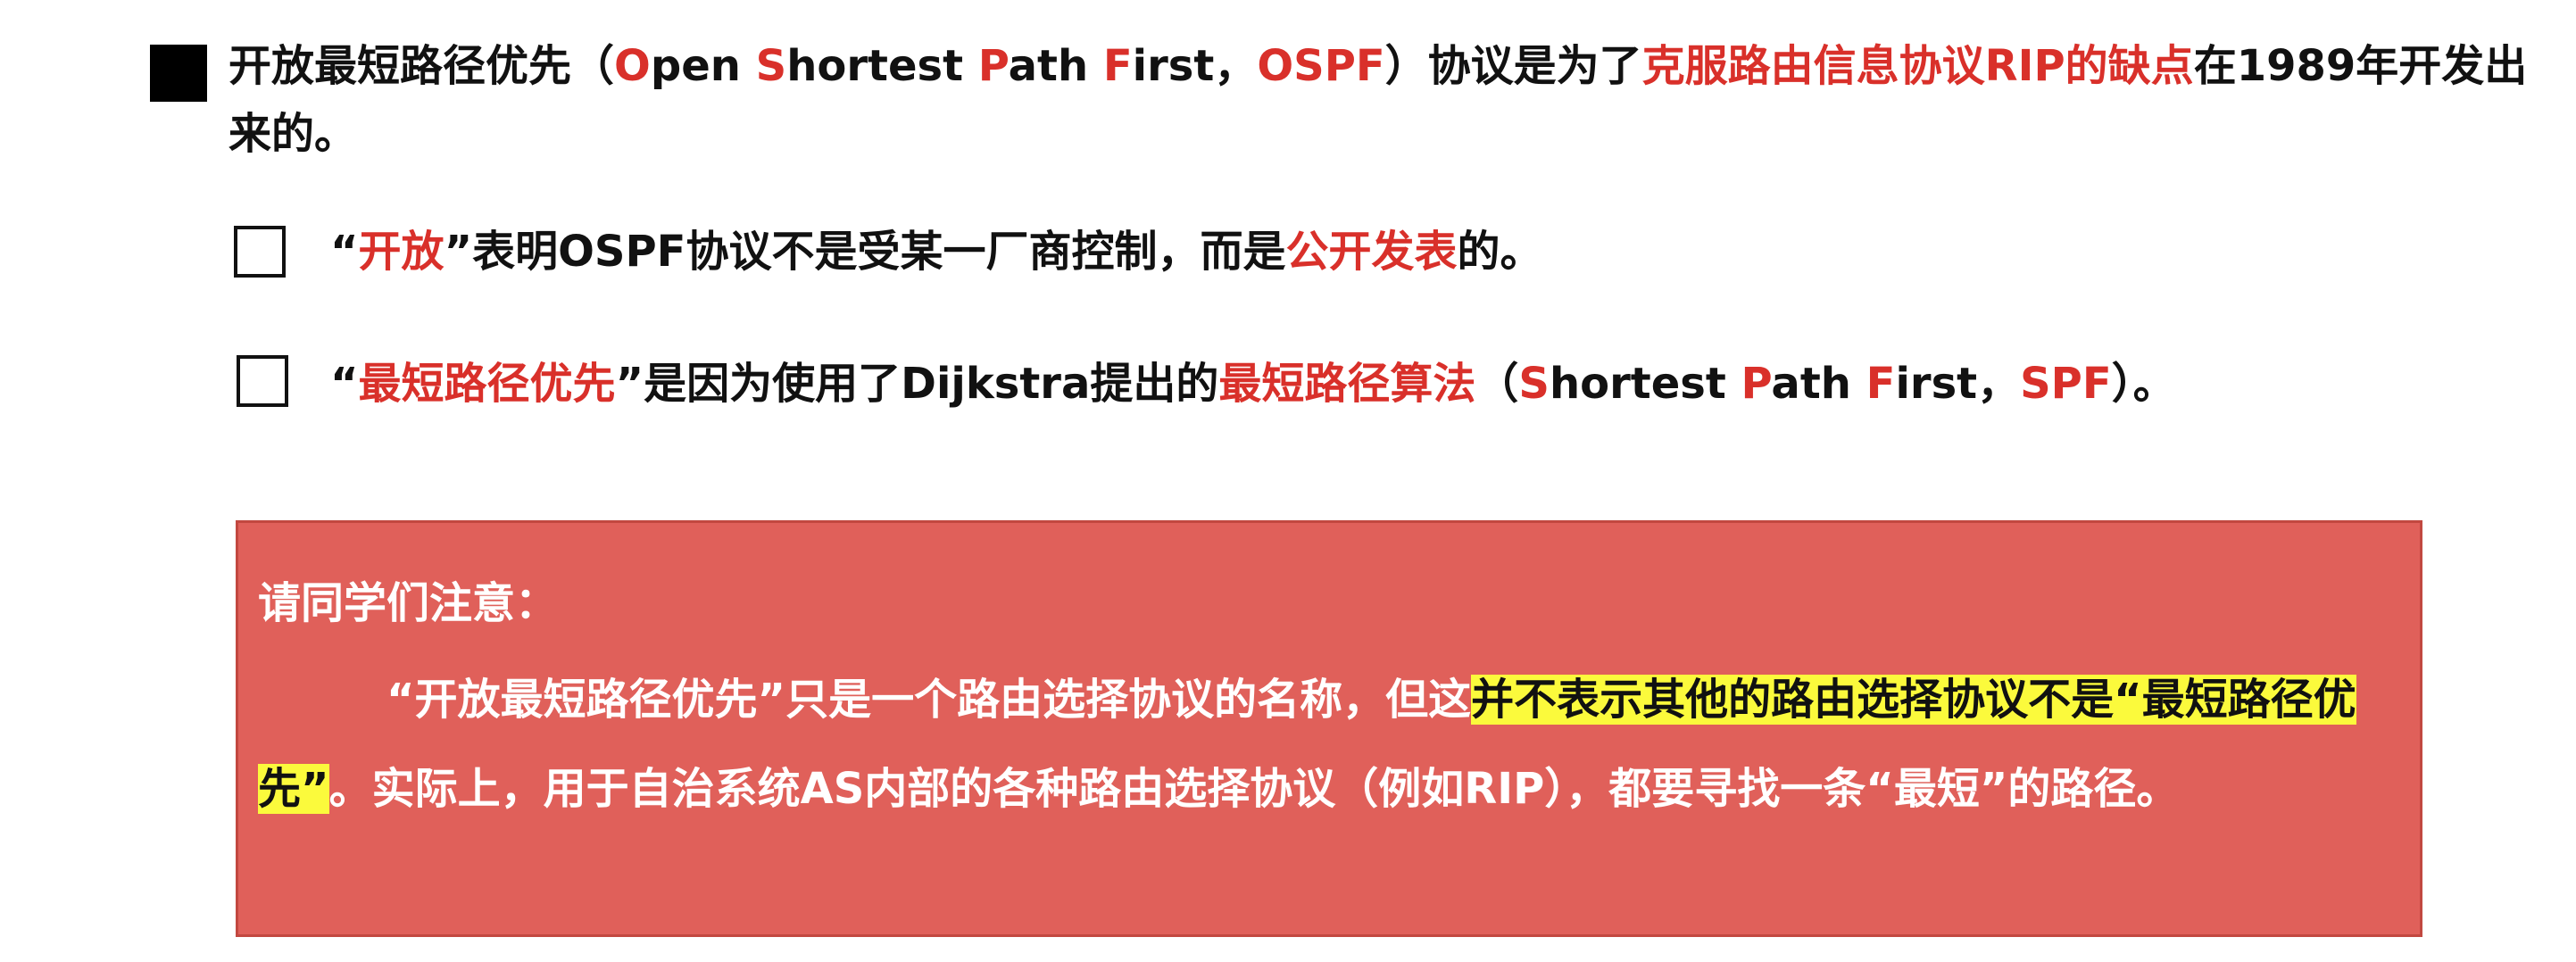  What do you see at coordinates (917, 384) in the screenshot?
I see `text-segment: ”是因为使用了Dijkstra提出的` at bounding box center [917, 384].